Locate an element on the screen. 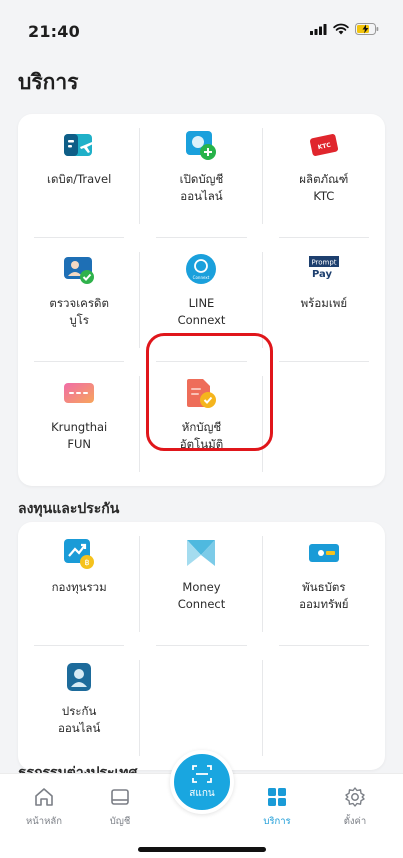 The image size is (403, 858). wallet-icon is located at coordinates (120, 797).